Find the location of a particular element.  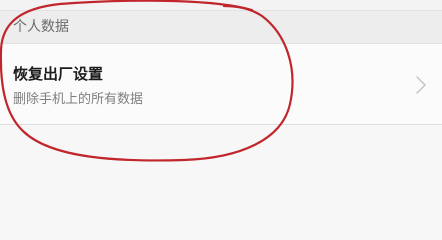

chevron-right-icon is located at coordinates (421, 85).